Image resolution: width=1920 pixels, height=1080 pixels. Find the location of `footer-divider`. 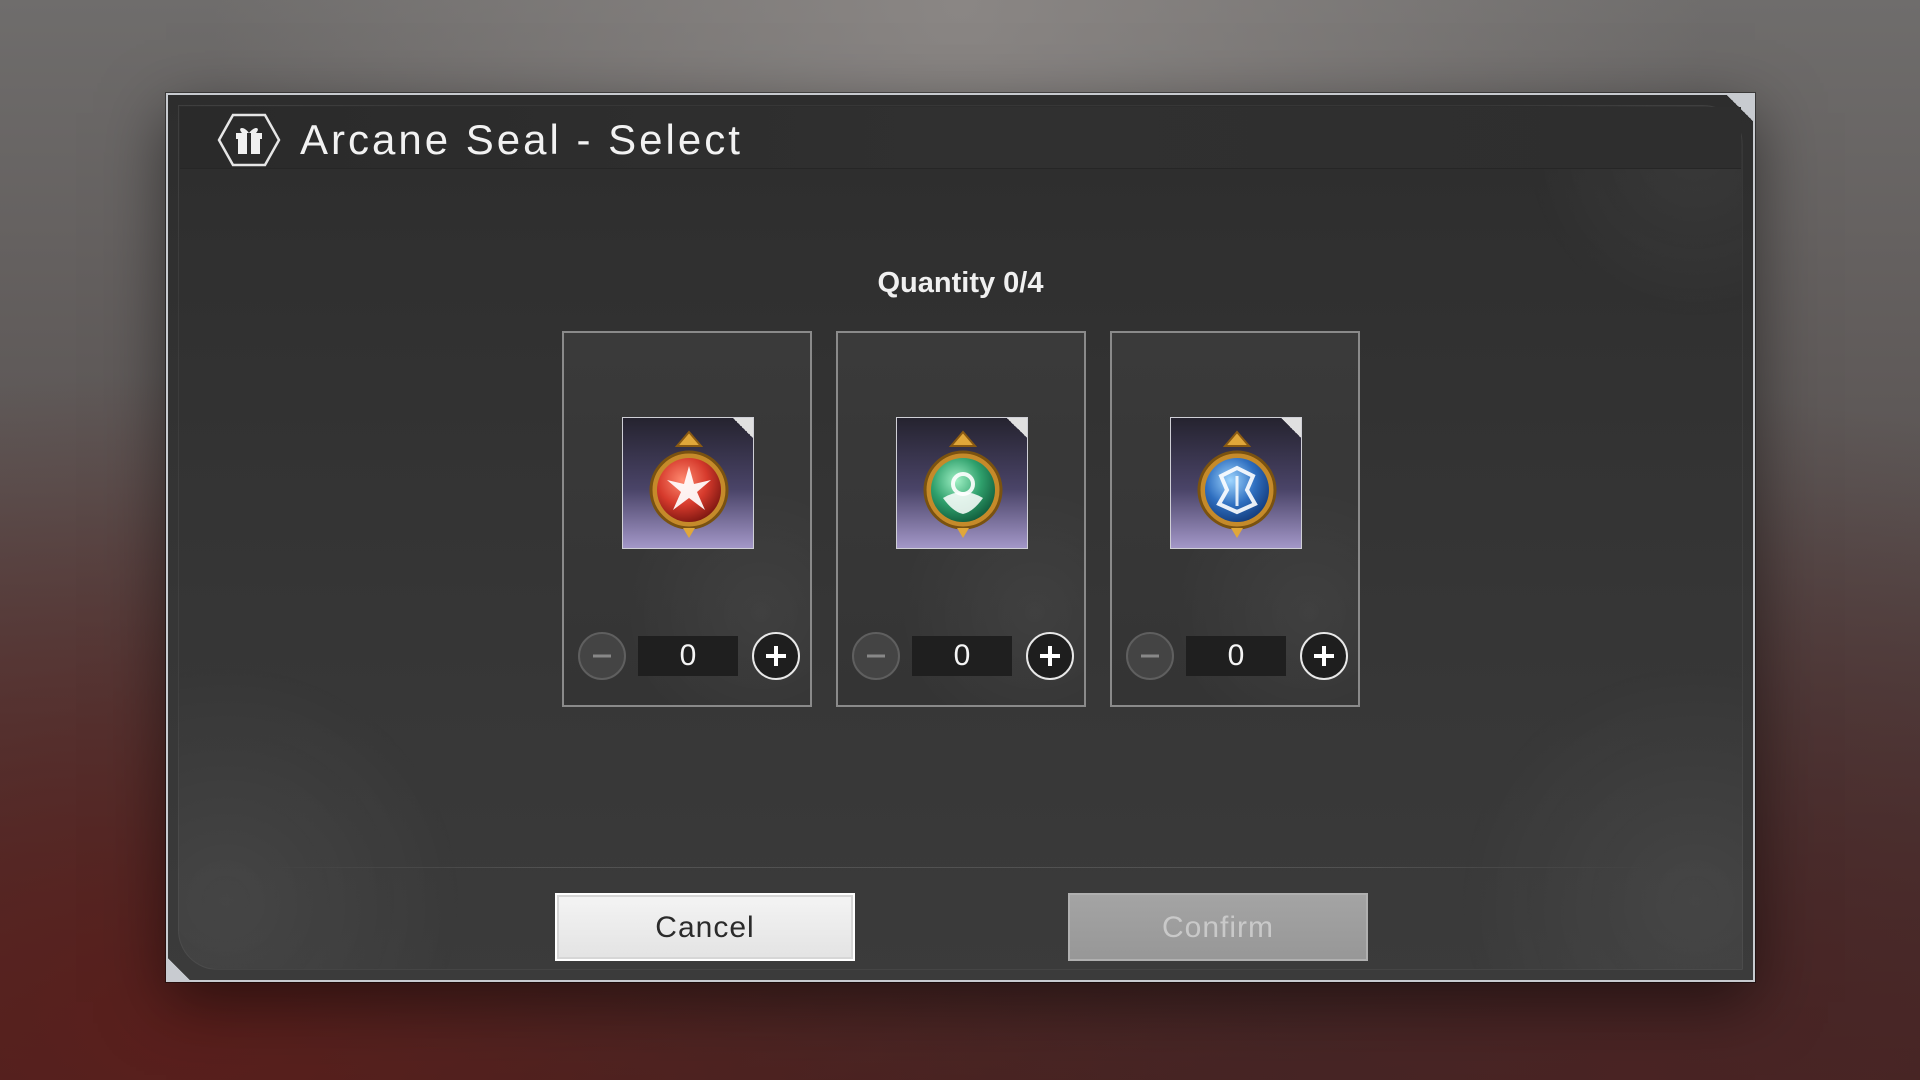

footer-divider is located at coordinates (960, 867).